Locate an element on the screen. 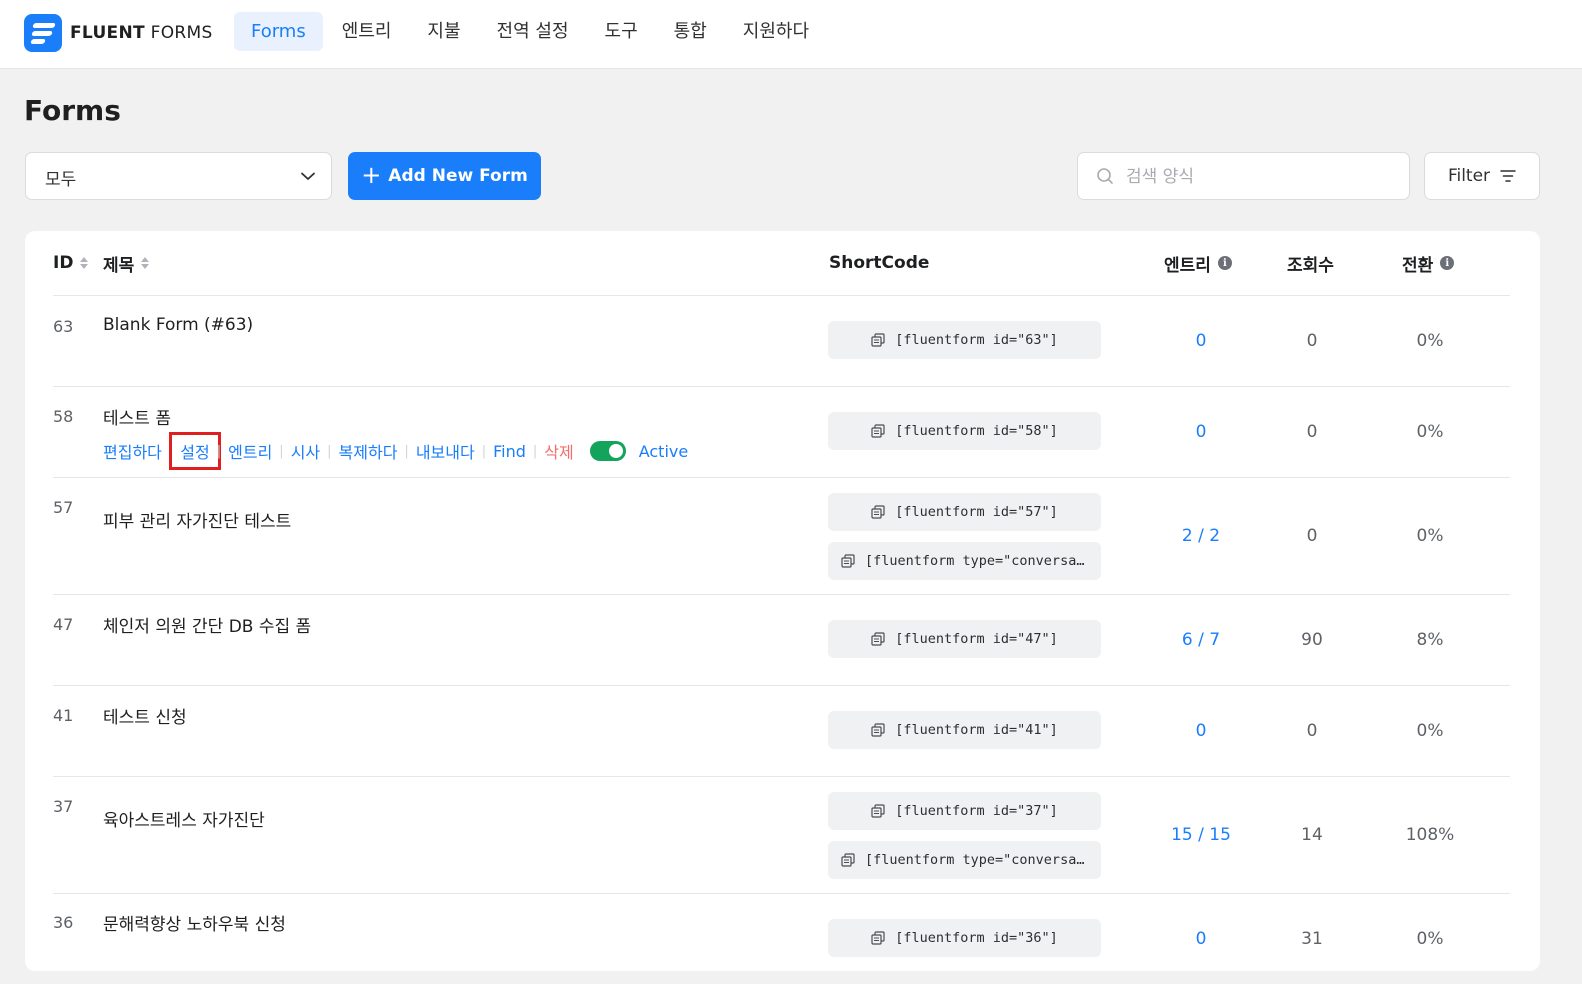  column-header-title-label: 제목 is located at coordinates (119, 265).